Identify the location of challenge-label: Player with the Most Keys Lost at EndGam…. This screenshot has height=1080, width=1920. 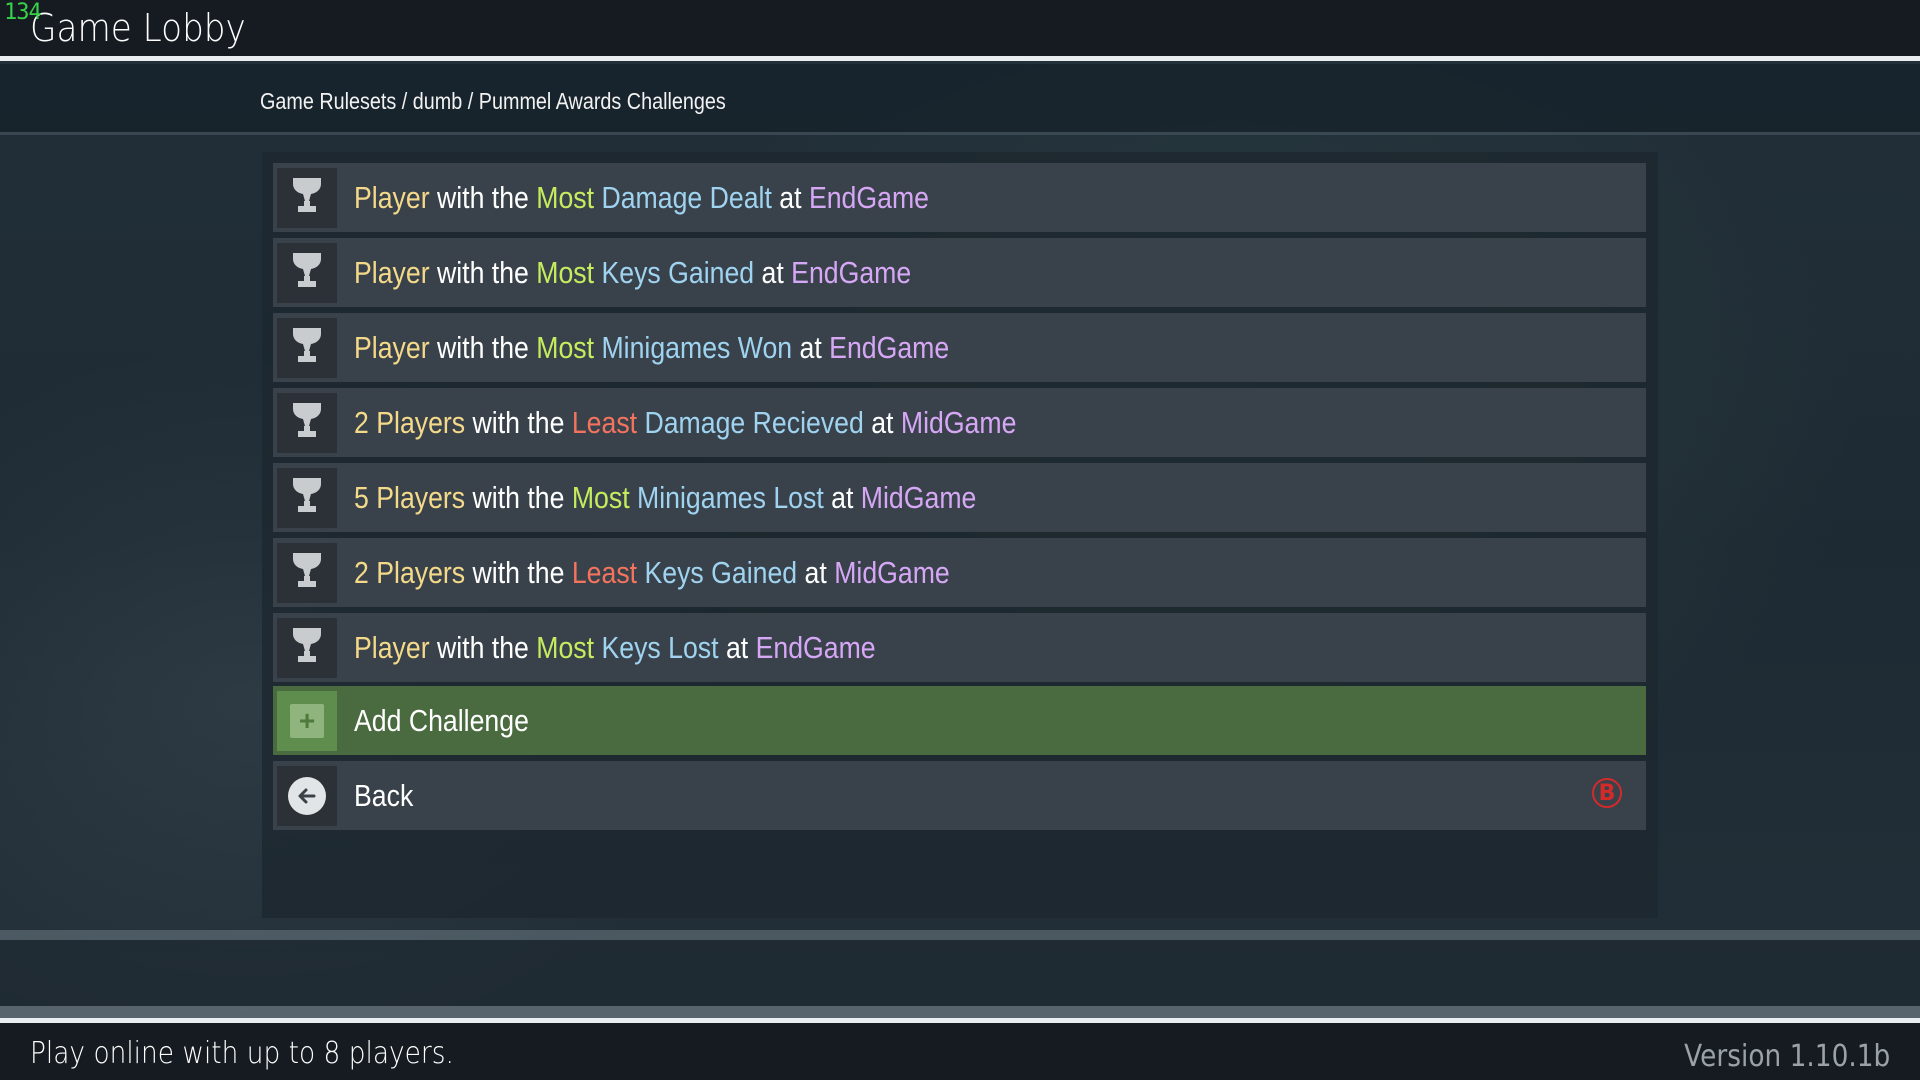
(615, 648).